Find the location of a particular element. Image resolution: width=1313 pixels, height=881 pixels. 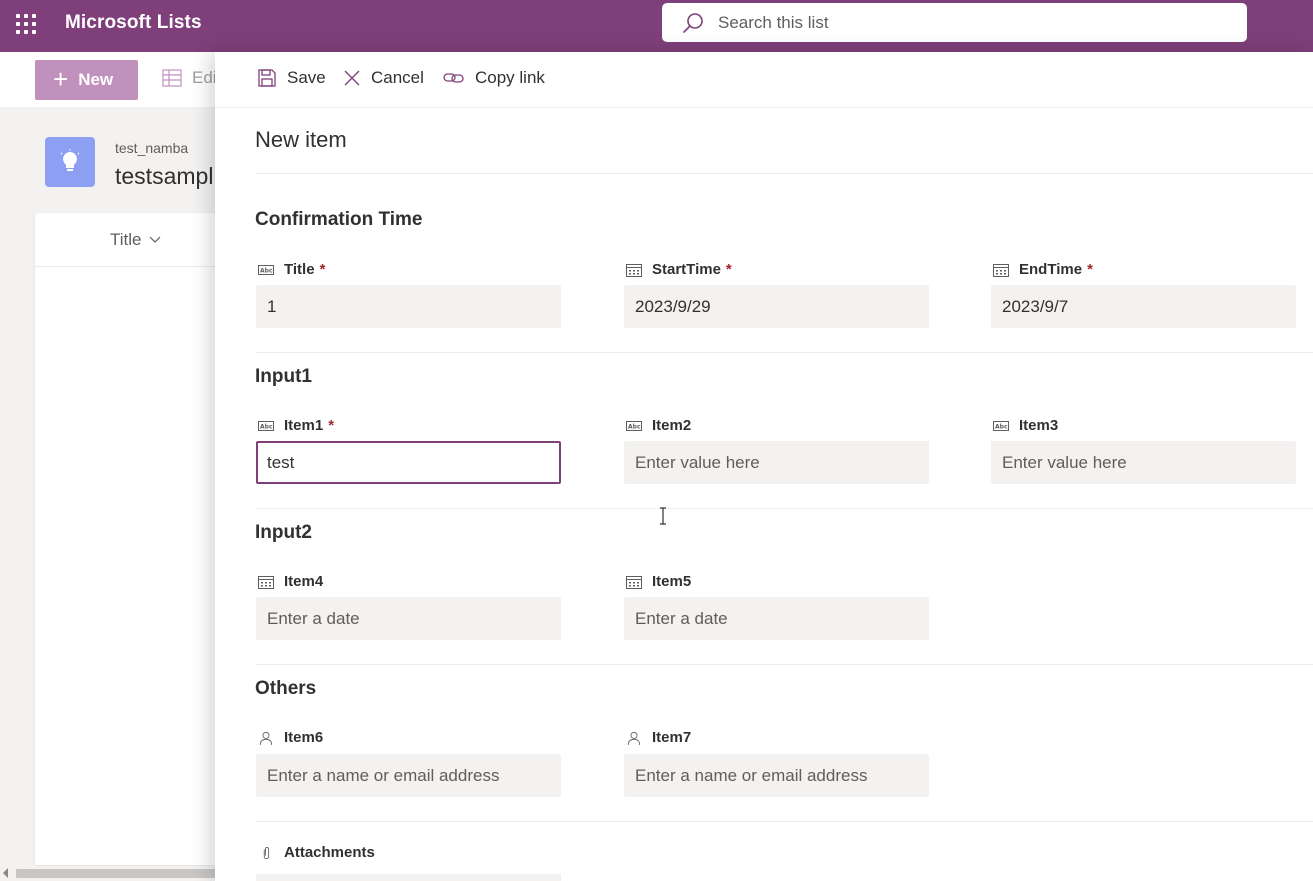

lightbulb-icon is located at coordinates (70, 162).